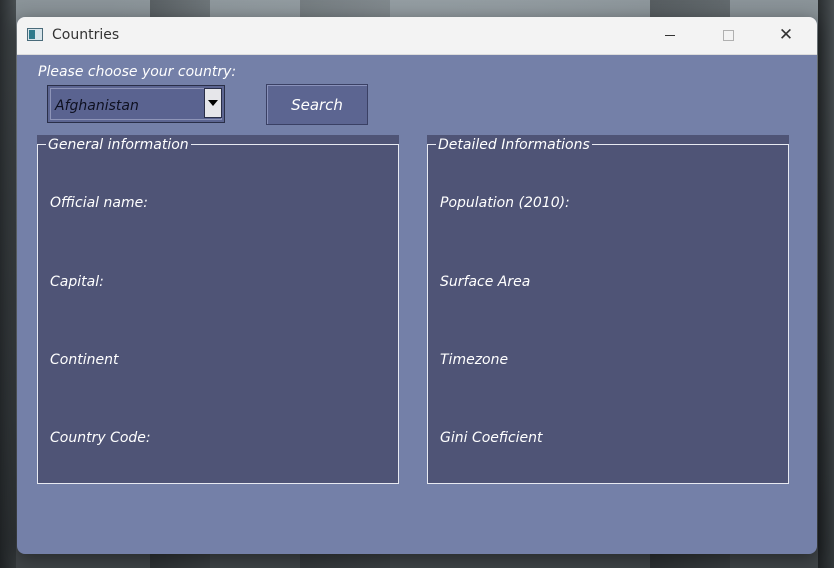  I want to click on dropdown-arrow-button, so click(213, 103).